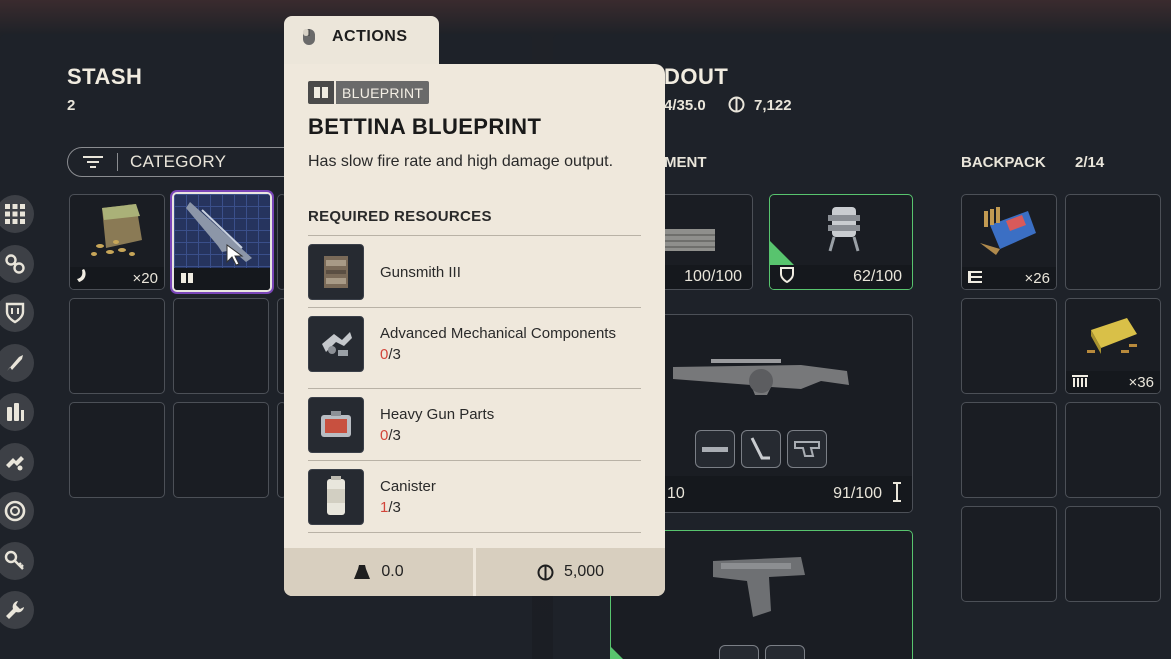 This screenshot has width=1171, height=659. What do you see at coordinates (17, 511) in the screenshot?
I see `augment-icon` at bounding box center [17, 511].